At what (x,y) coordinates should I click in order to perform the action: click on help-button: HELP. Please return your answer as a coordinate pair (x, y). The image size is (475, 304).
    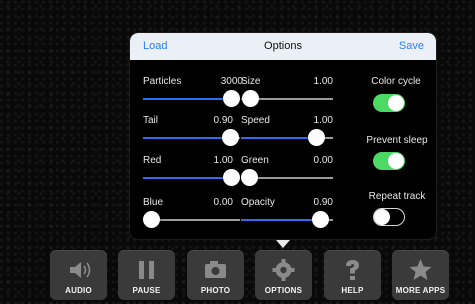
    Looking at the image, I should click on (352, 275).